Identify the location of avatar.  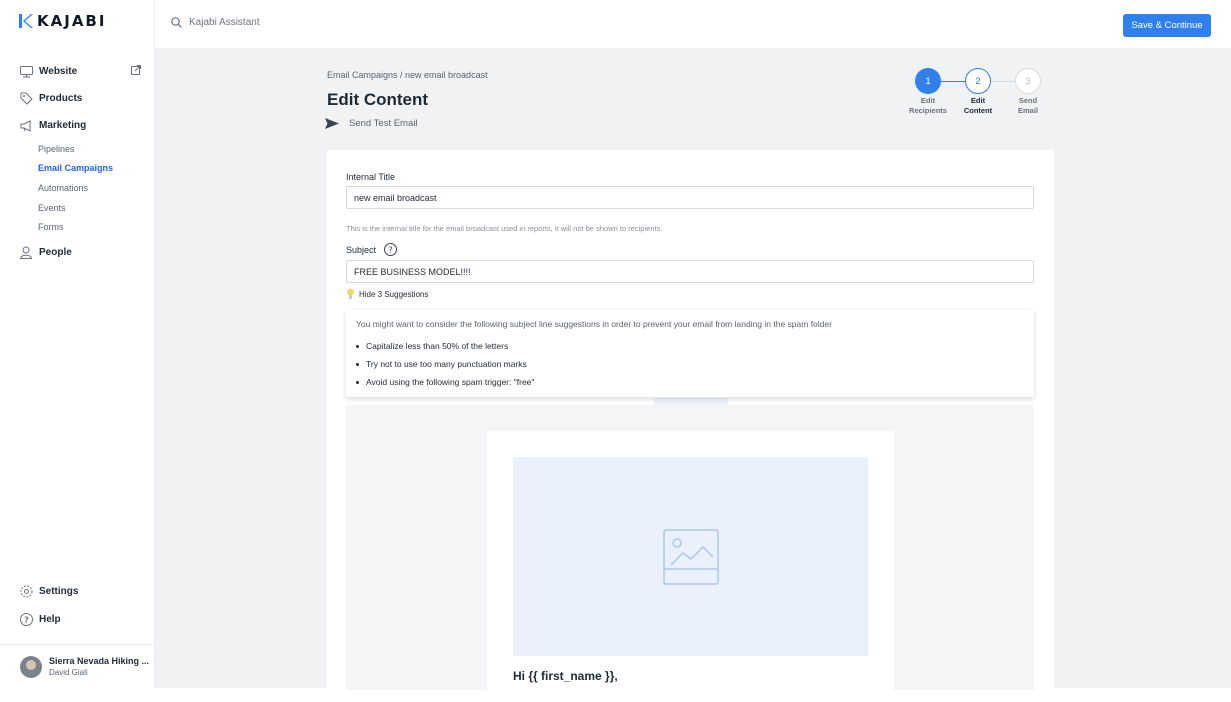
(31, 666).